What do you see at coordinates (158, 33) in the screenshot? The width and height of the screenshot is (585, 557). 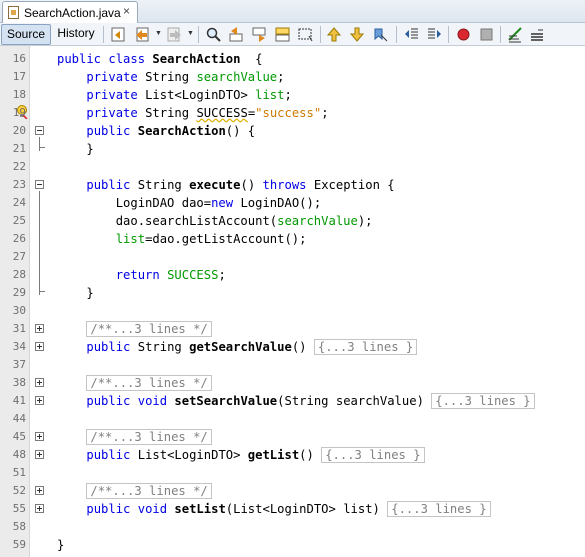 I see `back-dropdown-icon: ▼` at bounding box center [158, 33].